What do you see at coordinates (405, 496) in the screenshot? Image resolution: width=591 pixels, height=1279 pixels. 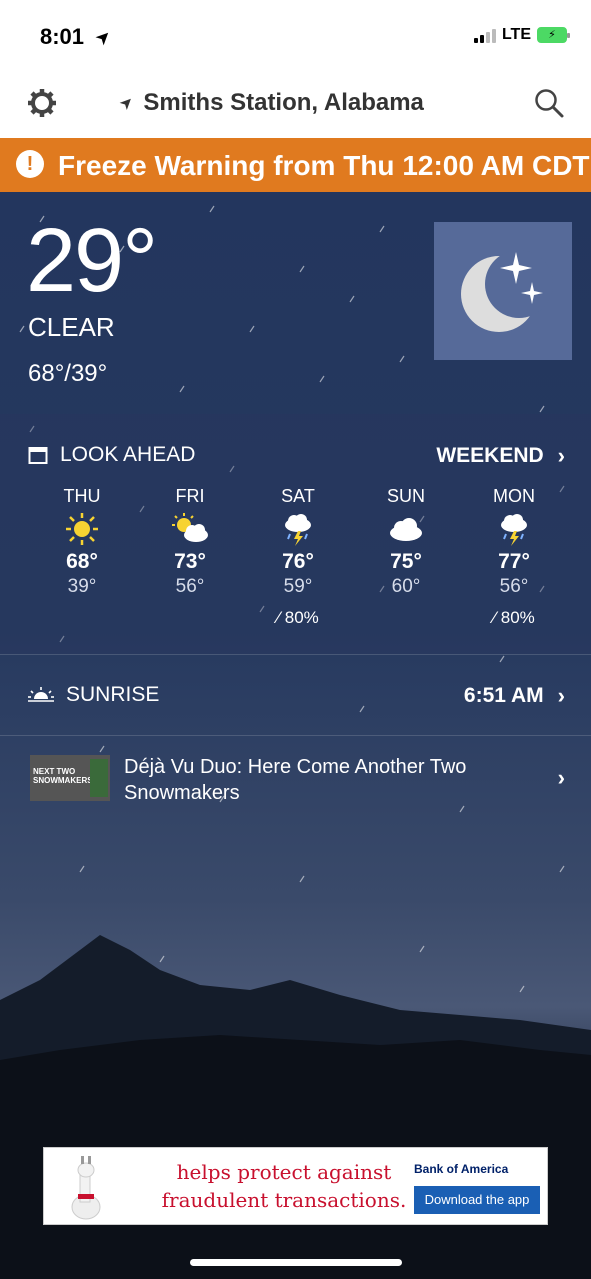 I see `day-name: SUN` at bounding box center [405, 496].